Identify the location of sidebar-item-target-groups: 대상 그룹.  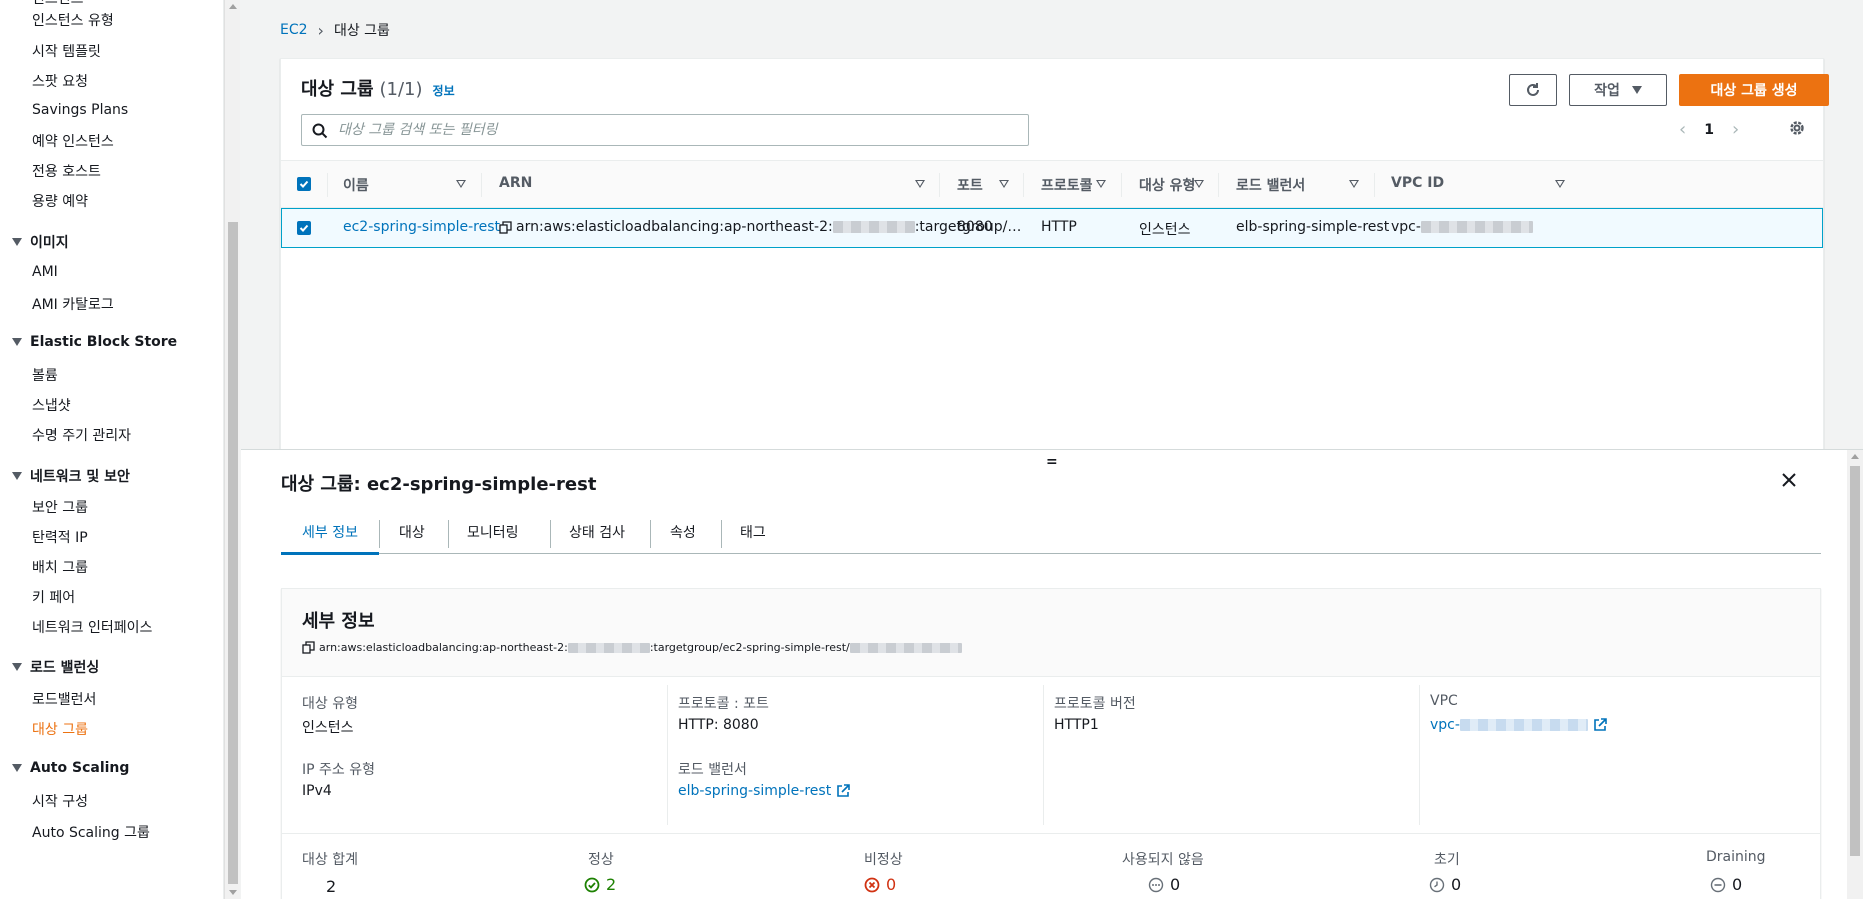
(60, 729).